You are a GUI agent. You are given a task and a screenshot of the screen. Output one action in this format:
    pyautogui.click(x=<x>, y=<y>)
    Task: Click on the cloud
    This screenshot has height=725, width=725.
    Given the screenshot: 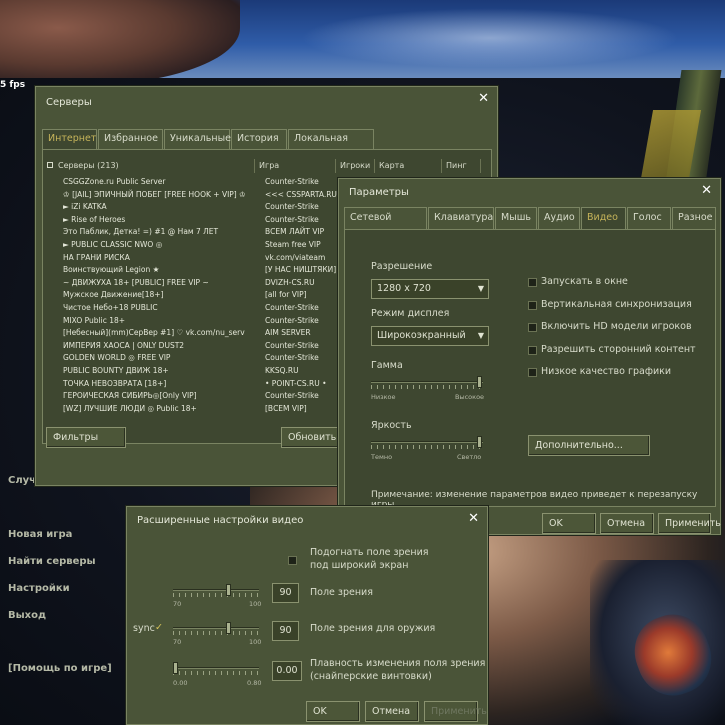 What is the action you would take?
    pyautogui.click(x=490, y=38)
    